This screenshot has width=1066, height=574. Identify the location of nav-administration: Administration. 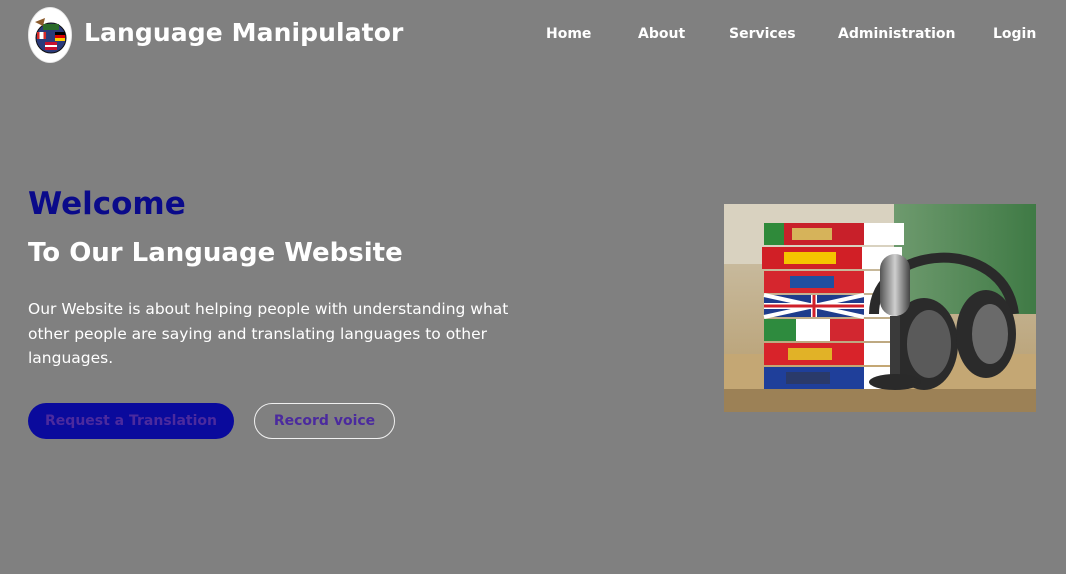
(896, 34).